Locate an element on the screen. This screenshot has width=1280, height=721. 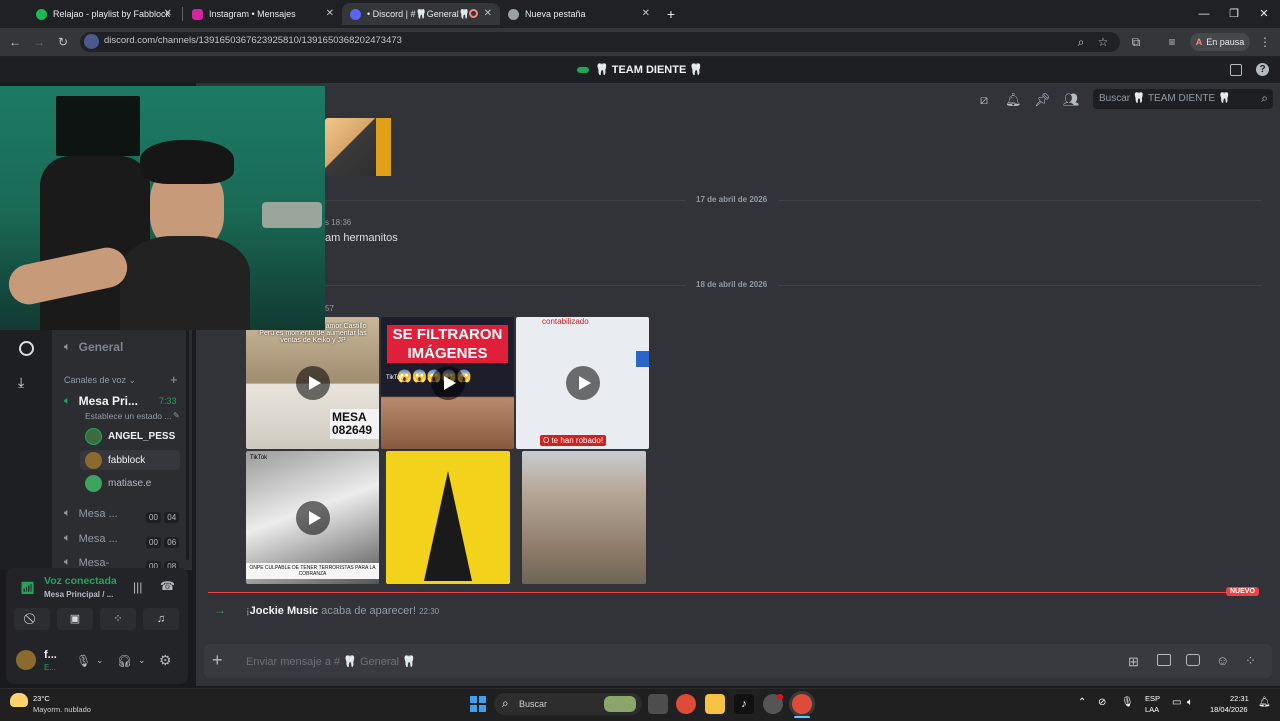
language-top: ESP is located at coordinates (1152, 698).